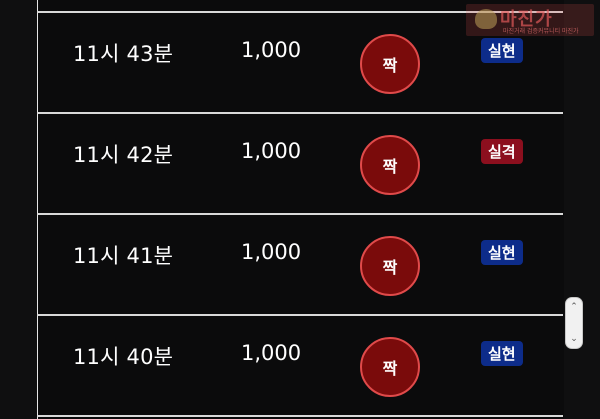 Image resolution: width=600 pixels, height=419 pixels. What do you see at coordinates (502, 151) in the screenshot?
I see `result-badge: 실격` at bounding box center [502, 151].